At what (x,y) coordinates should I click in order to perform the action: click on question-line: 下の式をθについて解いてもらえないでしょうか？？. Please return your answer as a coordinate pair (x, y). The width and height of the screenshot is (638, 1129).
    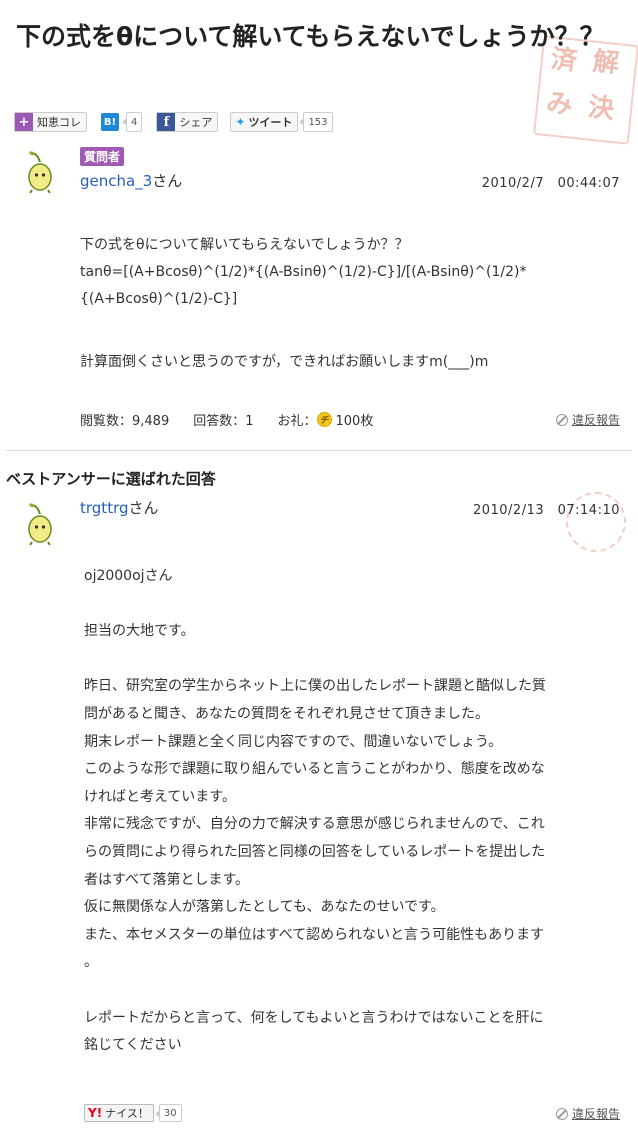
    Looking at the image, I should click on (244, 245).